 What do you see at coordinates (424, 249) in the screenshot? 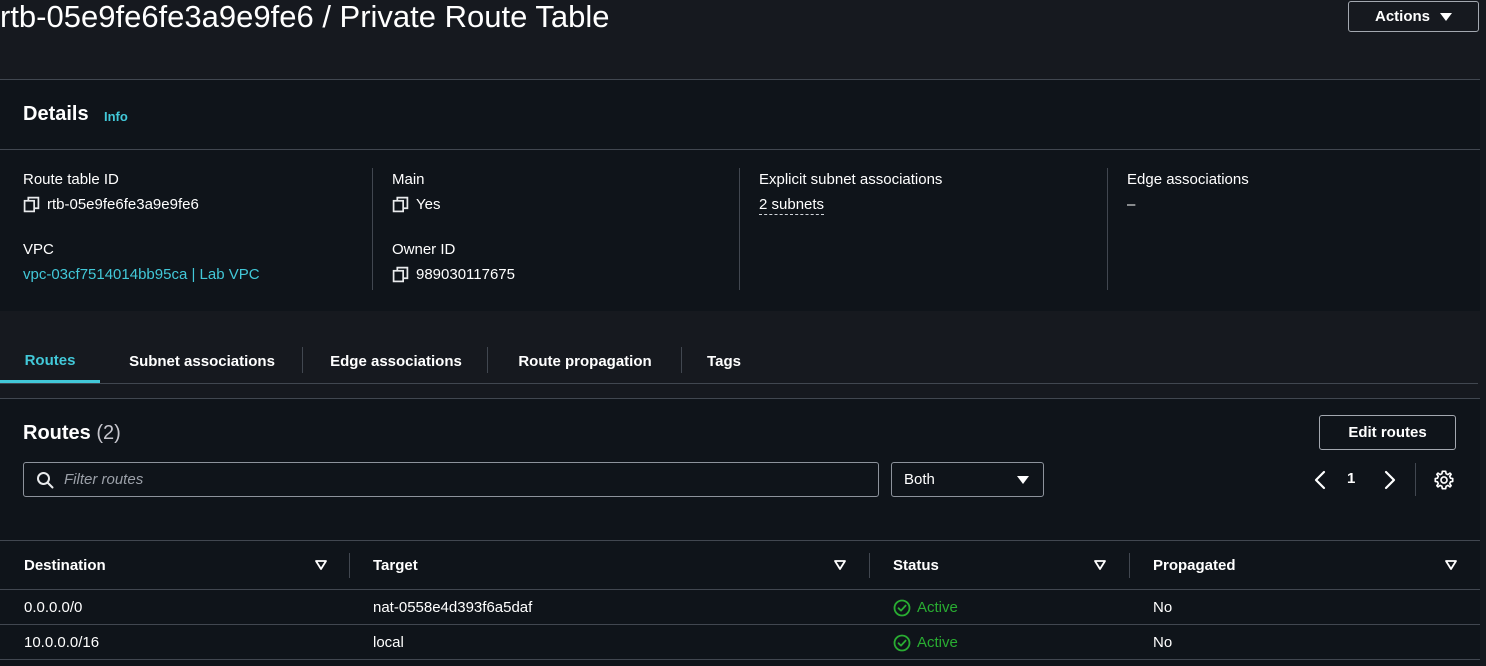
I see `owner-id-label: Owner ID` at bounding box center [424, 249].